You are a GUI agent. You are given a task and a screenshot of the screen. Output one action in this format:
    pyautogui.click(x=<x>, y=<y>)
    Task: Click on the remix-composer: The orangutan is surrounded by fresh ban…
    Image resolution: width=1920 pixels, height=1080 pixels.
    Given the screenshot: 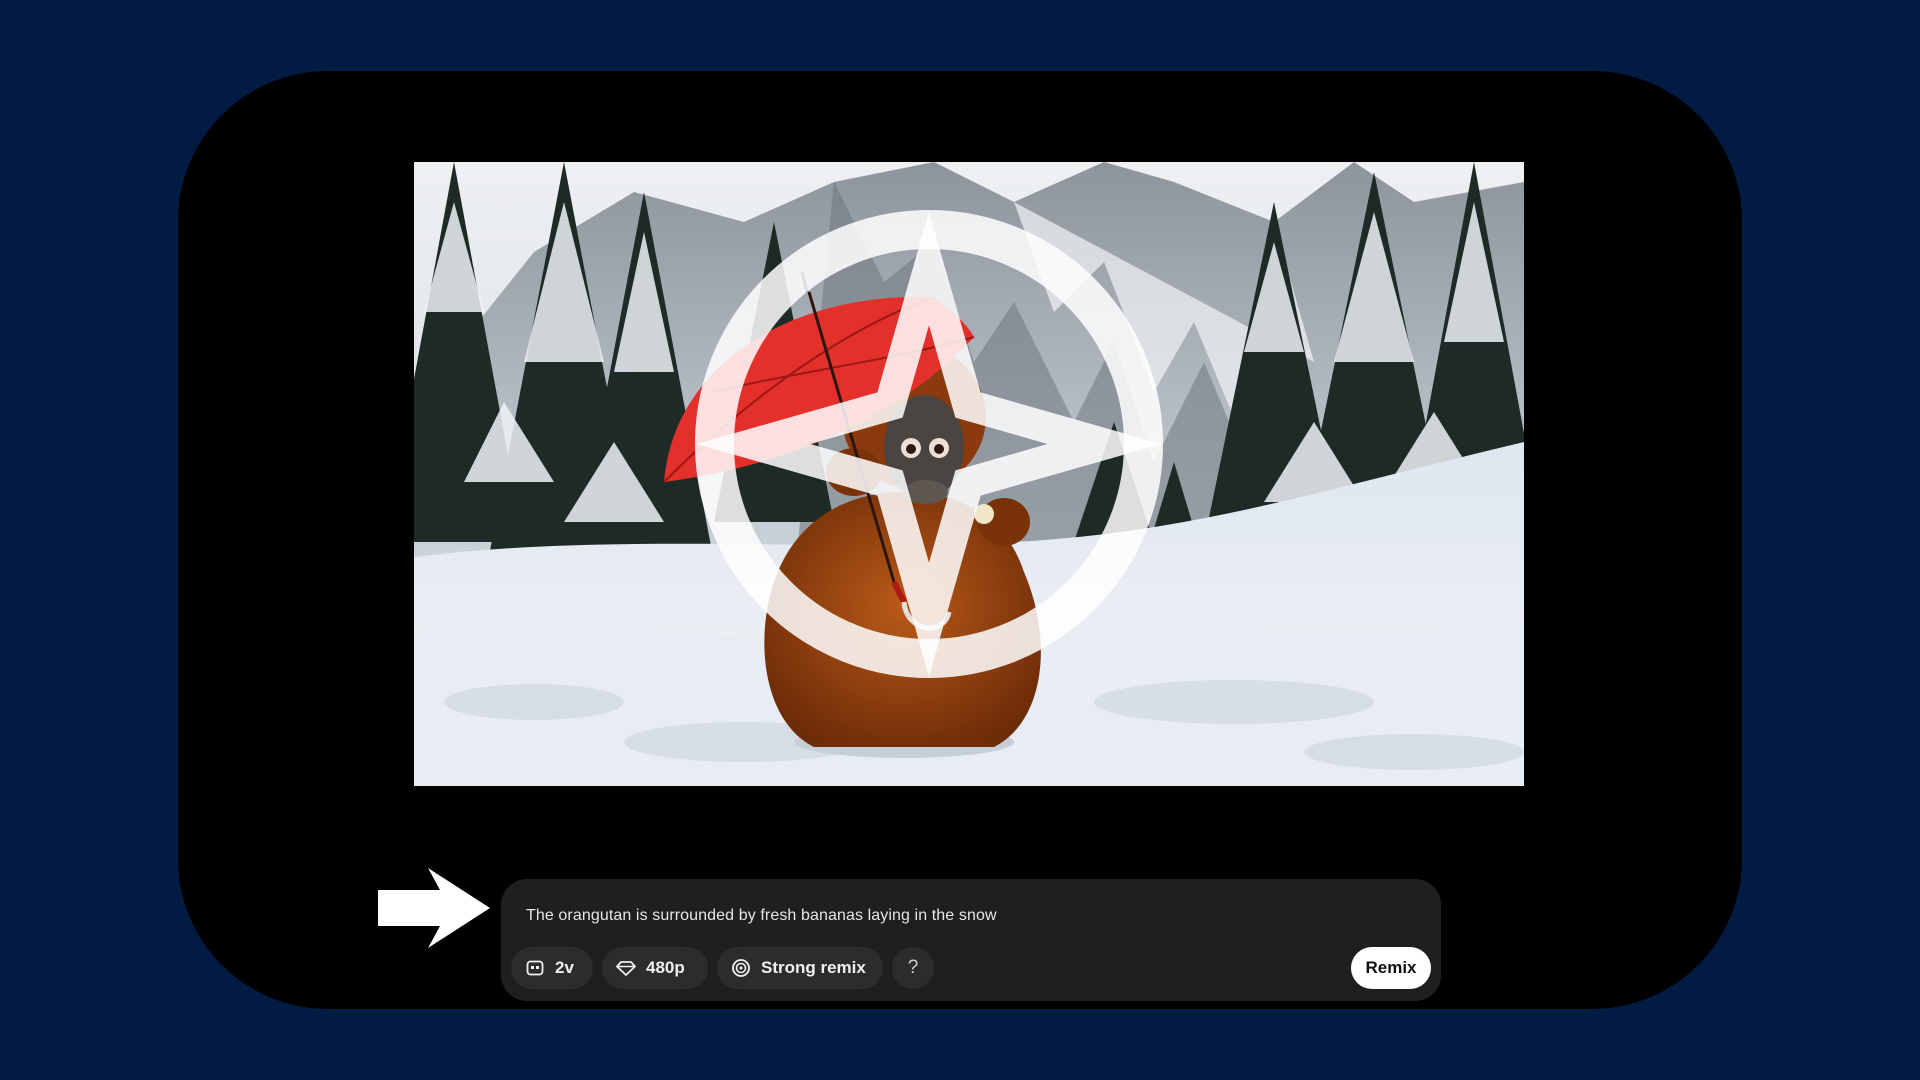 What is the action you would take?
    pyautogui.click(x=971, y=940)
    